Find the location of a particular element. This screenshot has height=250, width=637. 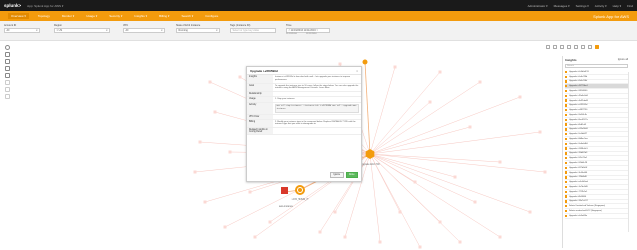

done-button: Done is located at coordinates (351, 175).